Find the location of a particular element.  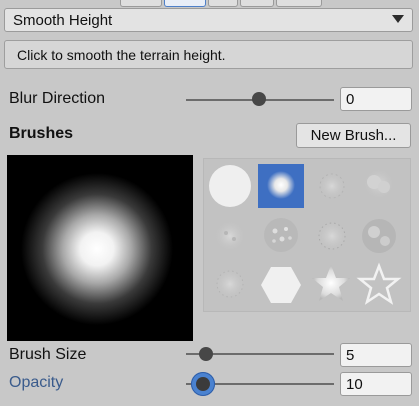

brush-cell-rough-splat is located at coordinates (379, 236).